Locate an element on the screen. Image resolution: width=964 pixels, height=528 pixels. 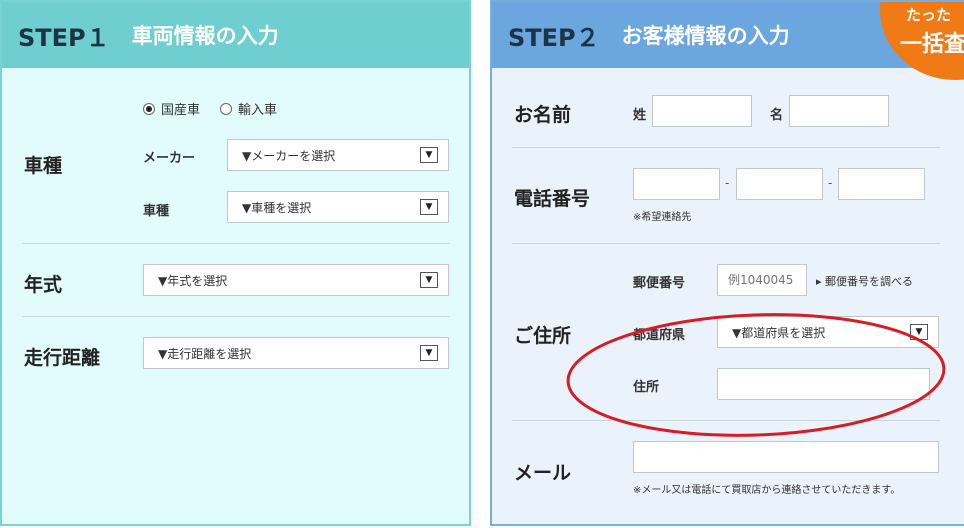
radio-import-label: 輸入車 is located at coordinates (258, 110).